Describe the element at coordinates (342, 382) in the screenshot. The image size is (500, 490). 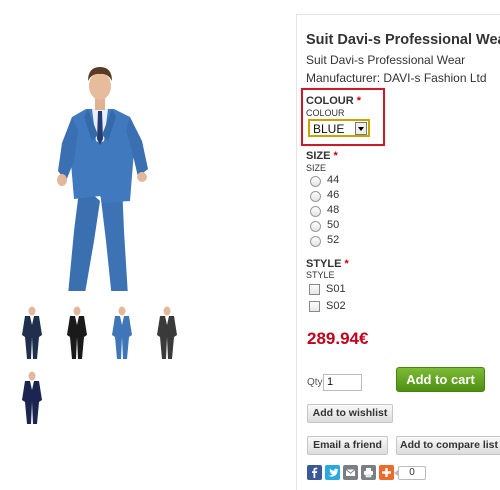
I see `qty-input: 1` at that location.